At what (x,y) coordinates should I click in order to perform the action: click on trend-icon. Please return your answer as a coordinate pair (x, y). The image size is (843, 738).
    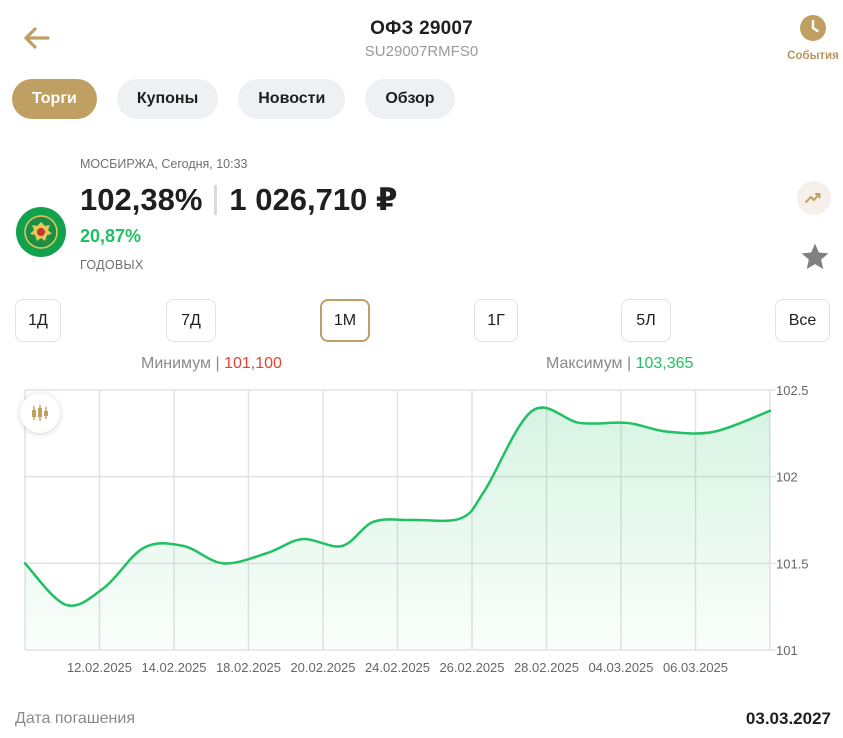
    Looking at the image, I should click on (813, 198).